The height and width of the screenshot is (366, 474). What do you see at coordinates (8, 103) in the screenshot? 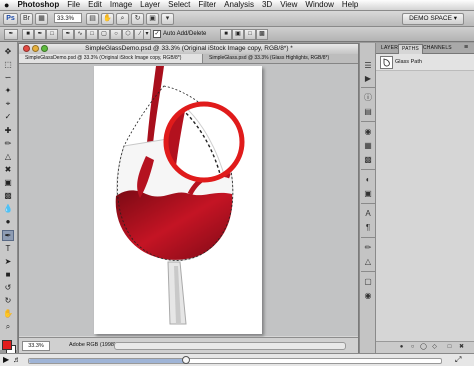
I see `crop-tool-icon: ⌖` at bounding box center [8, 103].